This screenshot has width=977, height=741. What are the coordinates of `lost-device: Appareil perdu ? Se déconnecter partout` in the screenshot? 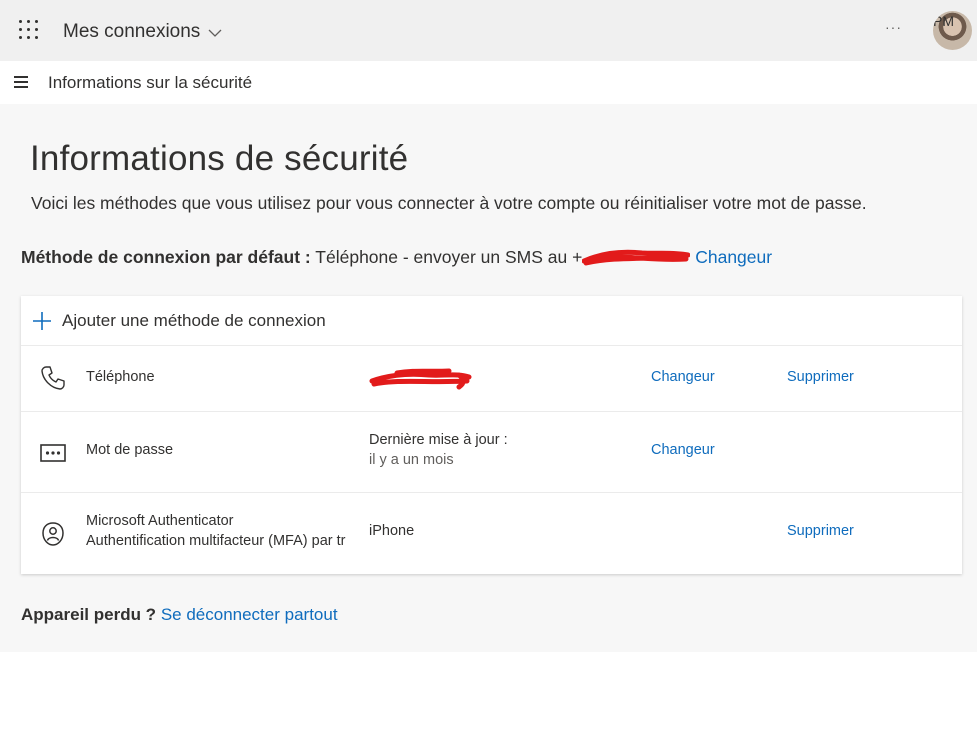 It's located at (179, 615).